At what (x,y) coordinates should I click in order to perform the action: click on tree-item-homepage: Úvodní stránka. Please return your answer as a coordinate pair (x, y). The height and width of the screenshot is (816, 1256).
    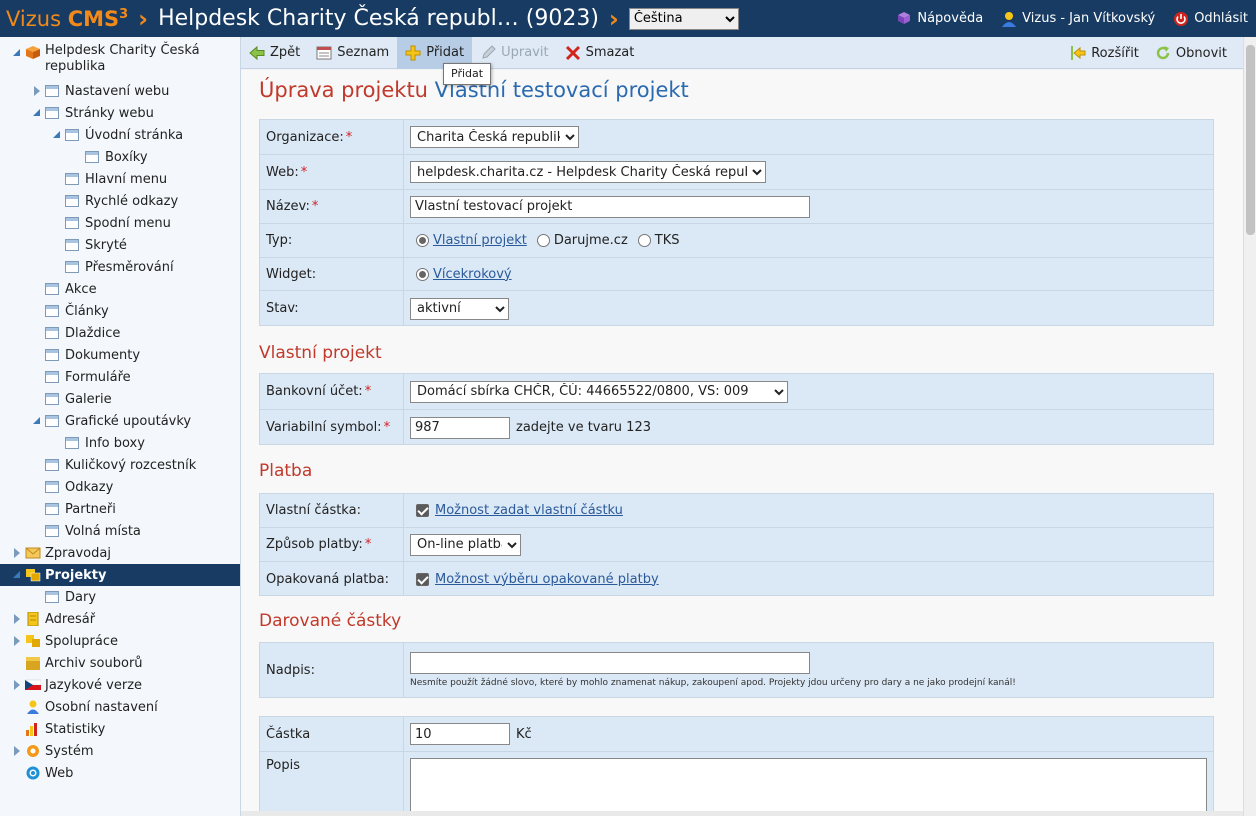
    Looking at the image, I should click on (120, 135).